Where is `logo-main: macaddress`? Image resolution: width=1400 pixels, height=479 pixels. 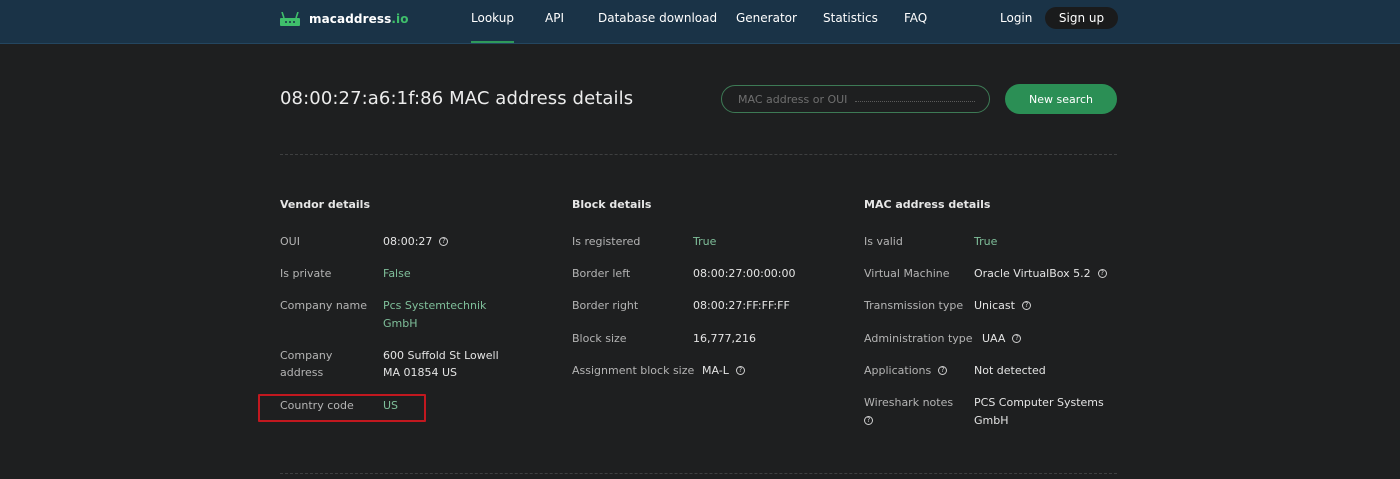 logo-main: macaddress is located at coordinates (350, 19).